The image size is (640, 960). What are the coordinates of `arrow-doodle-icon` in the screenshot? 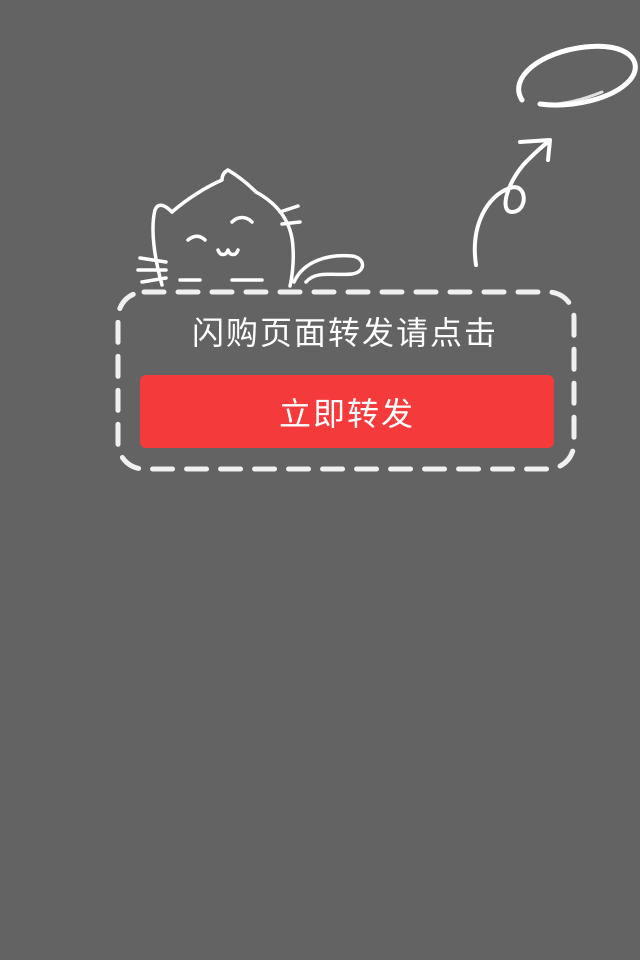 It's located at (512, 202).